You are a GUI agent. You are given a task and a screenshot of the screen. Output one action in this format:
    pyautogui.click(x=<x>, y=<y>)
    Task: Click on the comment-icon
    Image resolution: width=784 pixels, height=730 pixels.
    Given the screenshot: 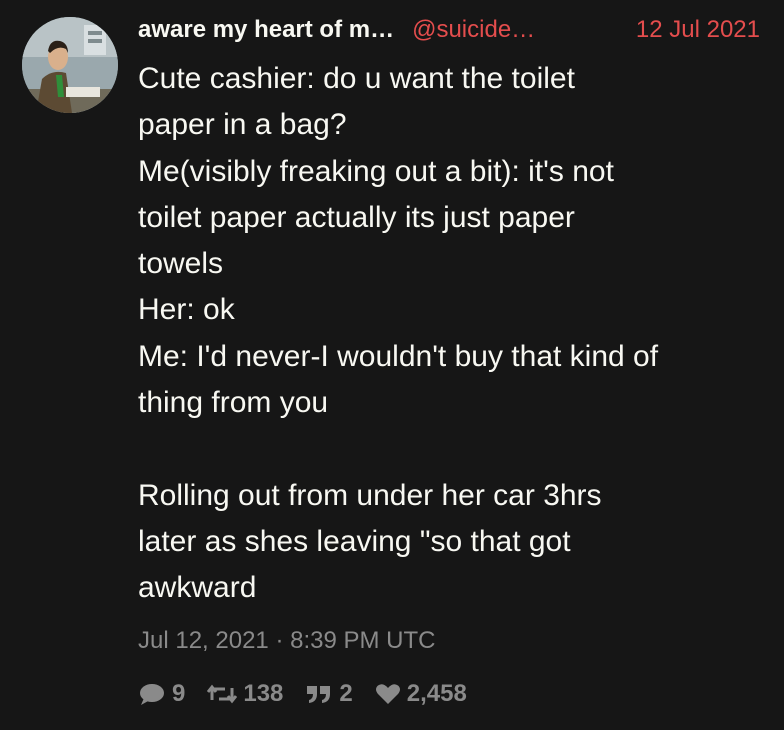 What is the action you would take?
    pyautogui.click(x=152, y=694)
    